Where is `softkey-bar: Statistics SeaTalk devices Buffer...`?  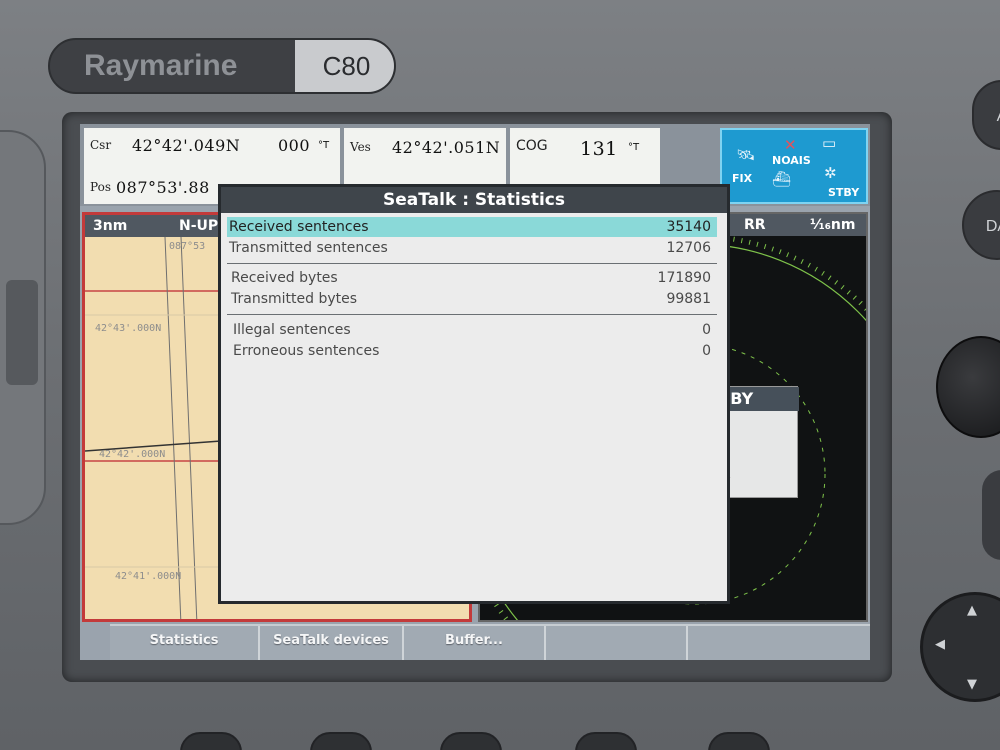 softkey-bar: Statistics SeaTalk devices Buffer... is located at coordinates (490, 642).